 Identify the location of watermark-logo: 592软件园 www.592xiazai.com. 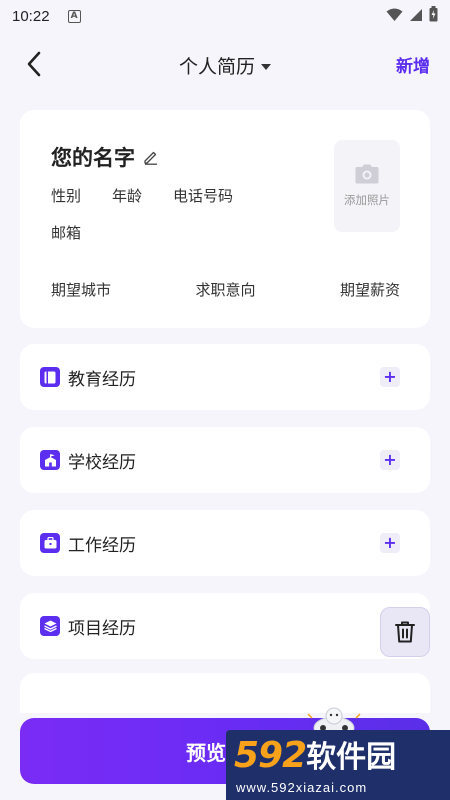
(338, 765).